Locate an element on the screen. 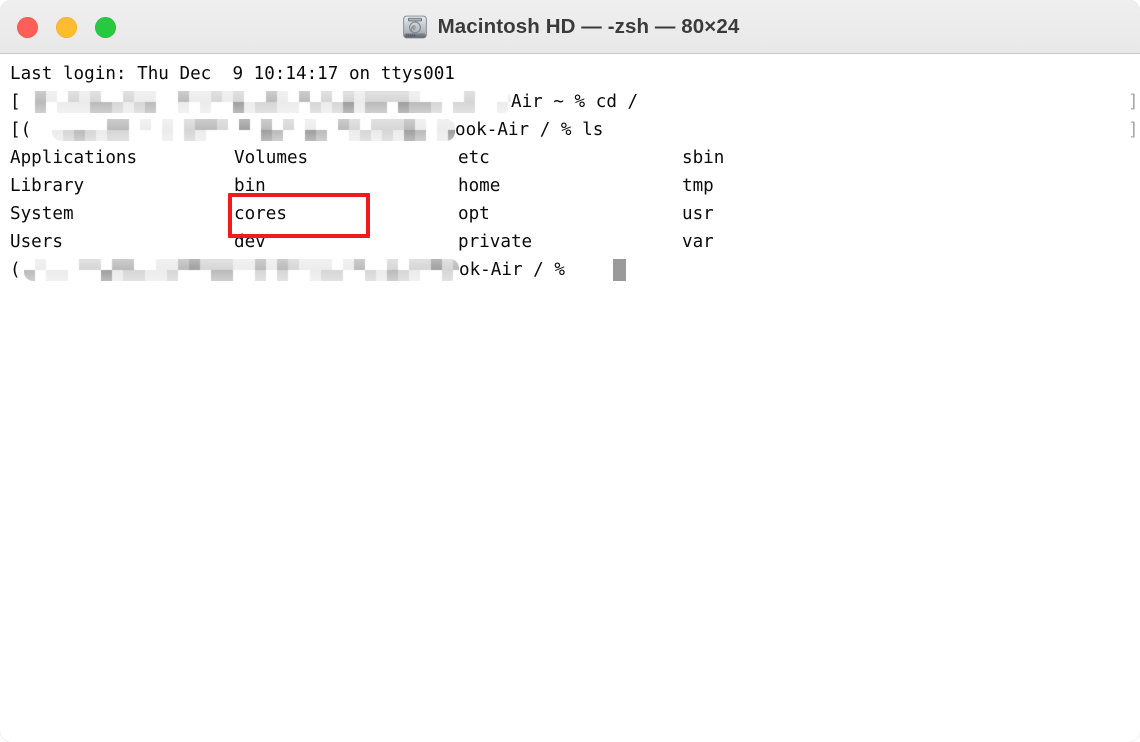 Image resolution: width=1140 pixels, height=742 pixels. window-title: Macintosh HD — -zsh — 80×24 is located at coordinates (588, 26).